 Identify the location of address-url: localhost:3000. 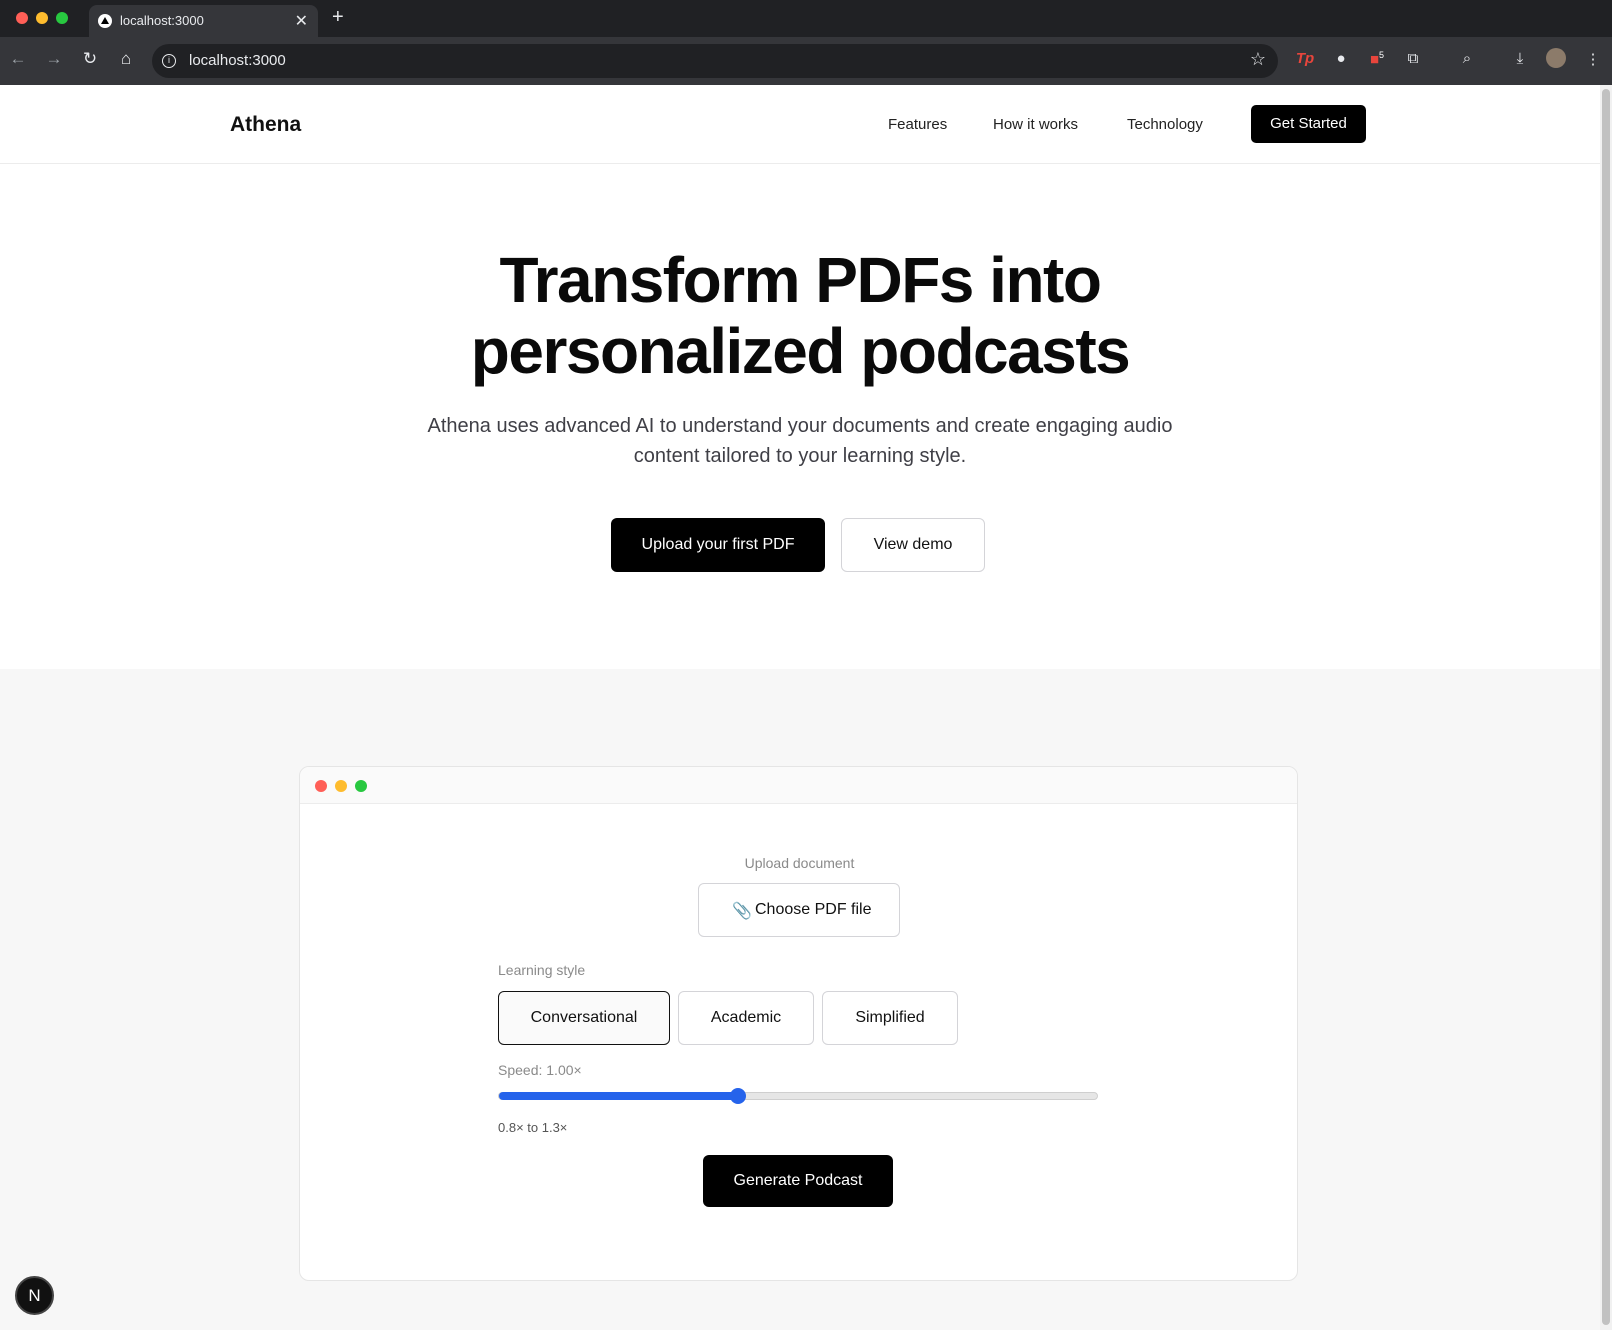
(237, 60).